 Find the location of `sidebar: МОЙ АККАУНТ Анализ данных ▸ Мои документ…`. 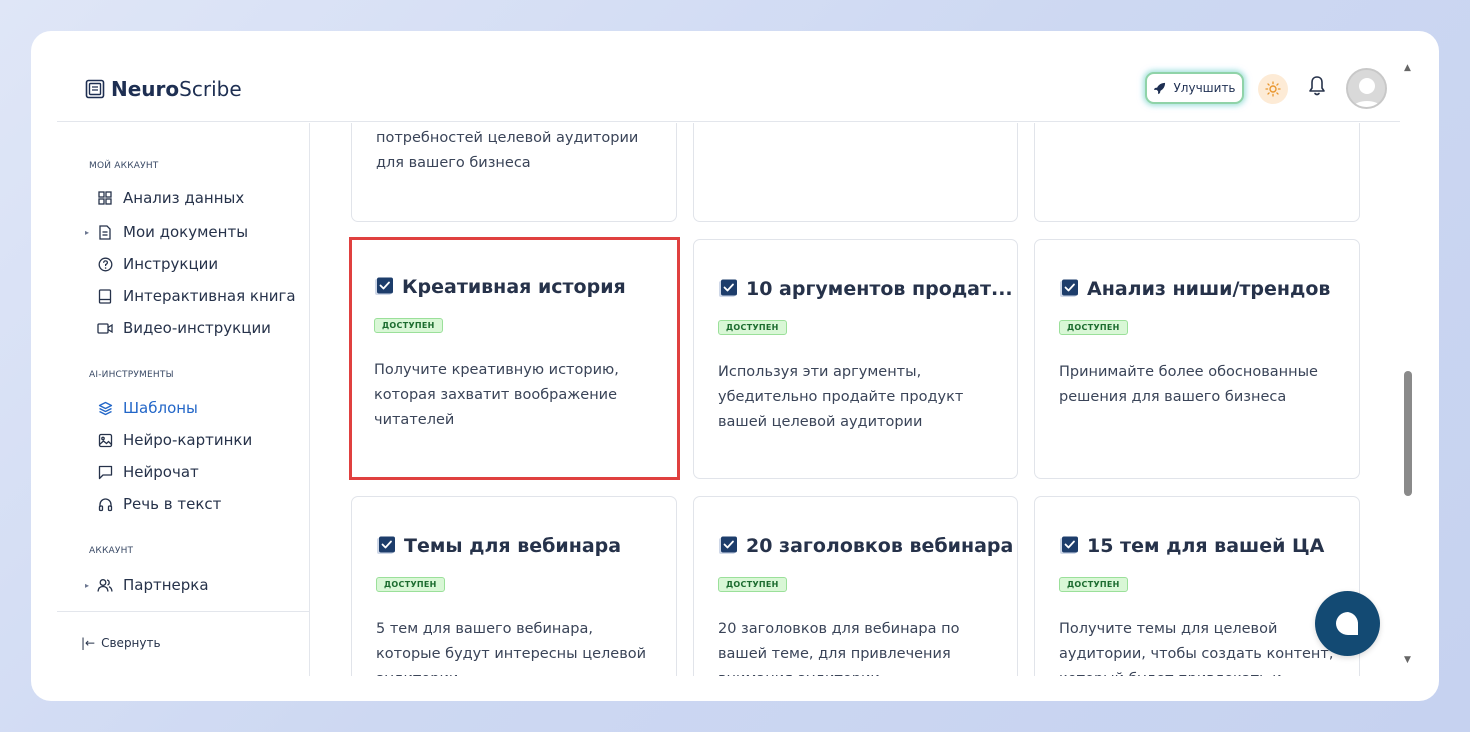

sidebar: МОЙ АККАУНТ Анализ данных ▸ Мои документ… is located at coordinates (183, 399).